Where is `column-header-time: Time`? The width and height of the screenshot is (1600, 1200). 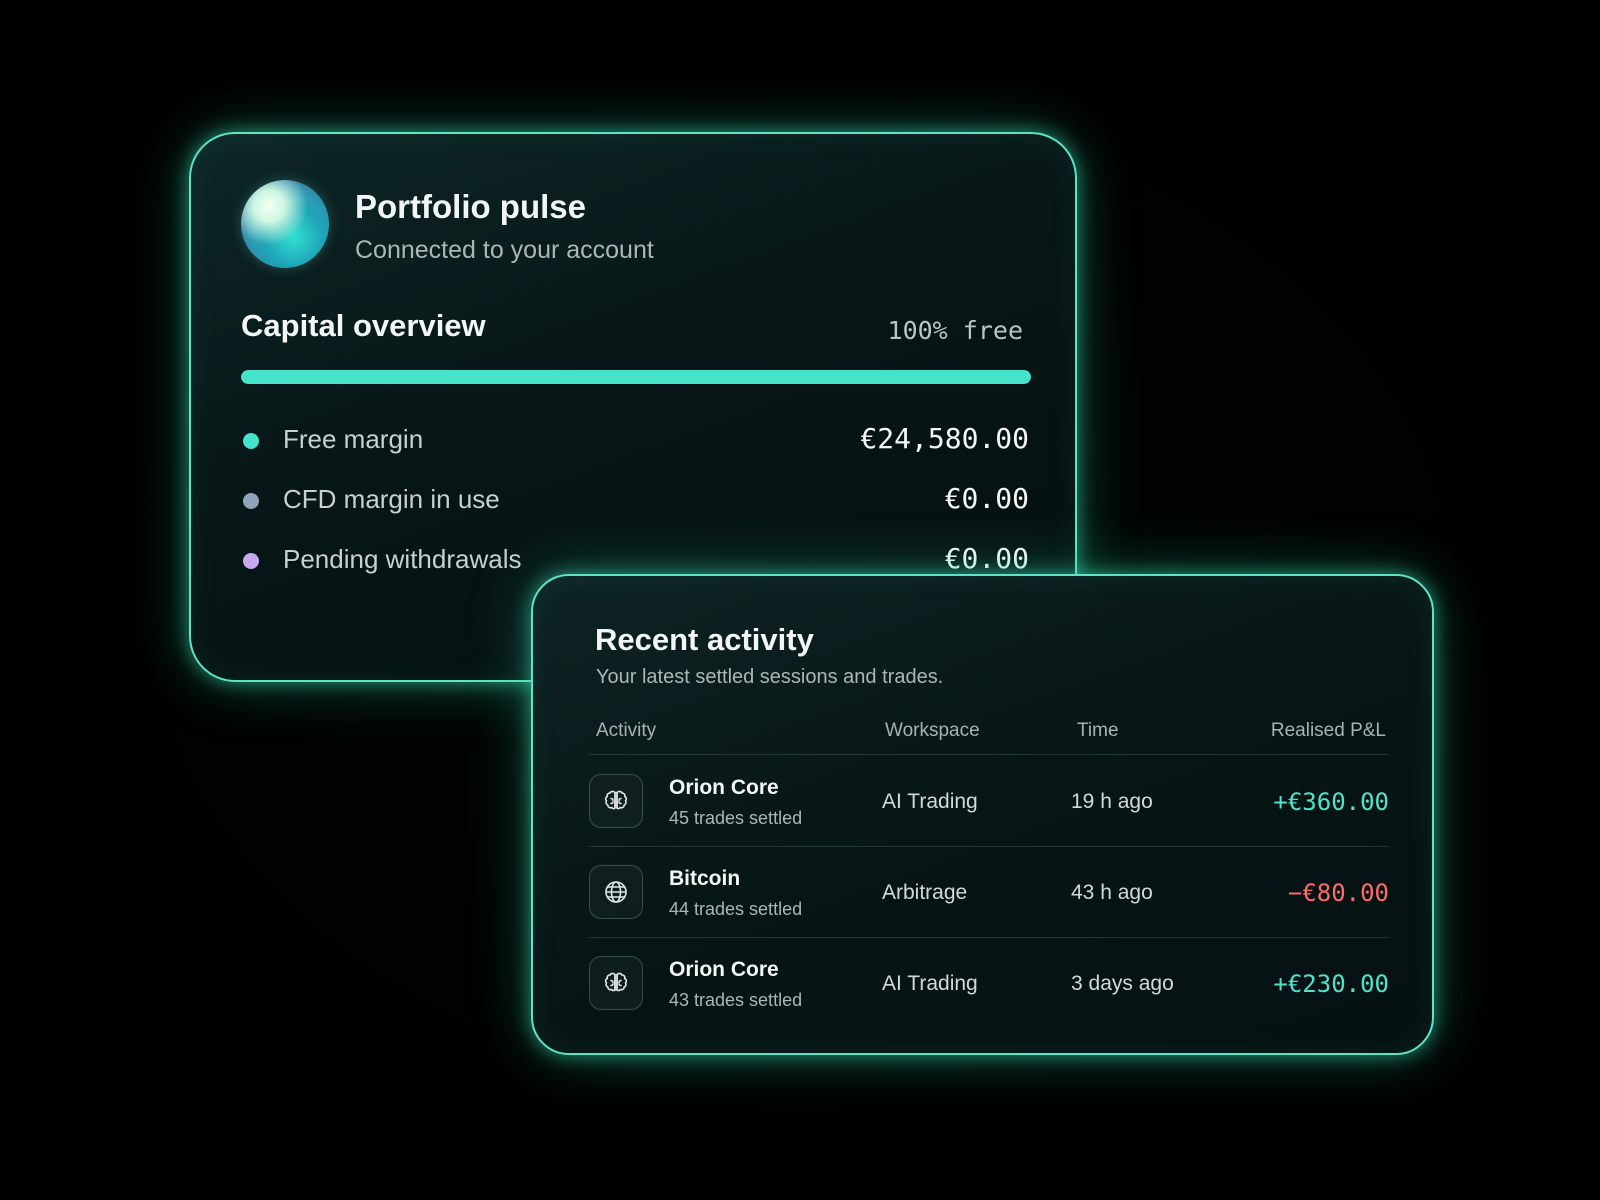 column-header-time: Time is located at coordinates (1098, 730).